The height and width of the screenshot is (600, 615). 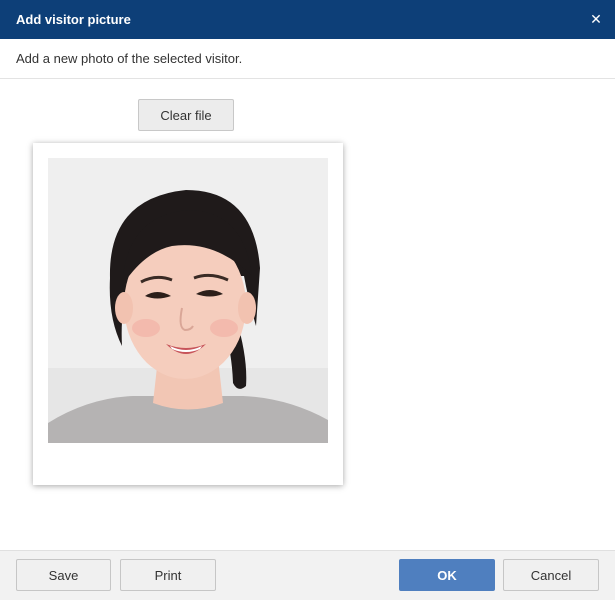 I want to click on dialog-titlebar: Add visitor picture ✕, so click(x=307, y=19).